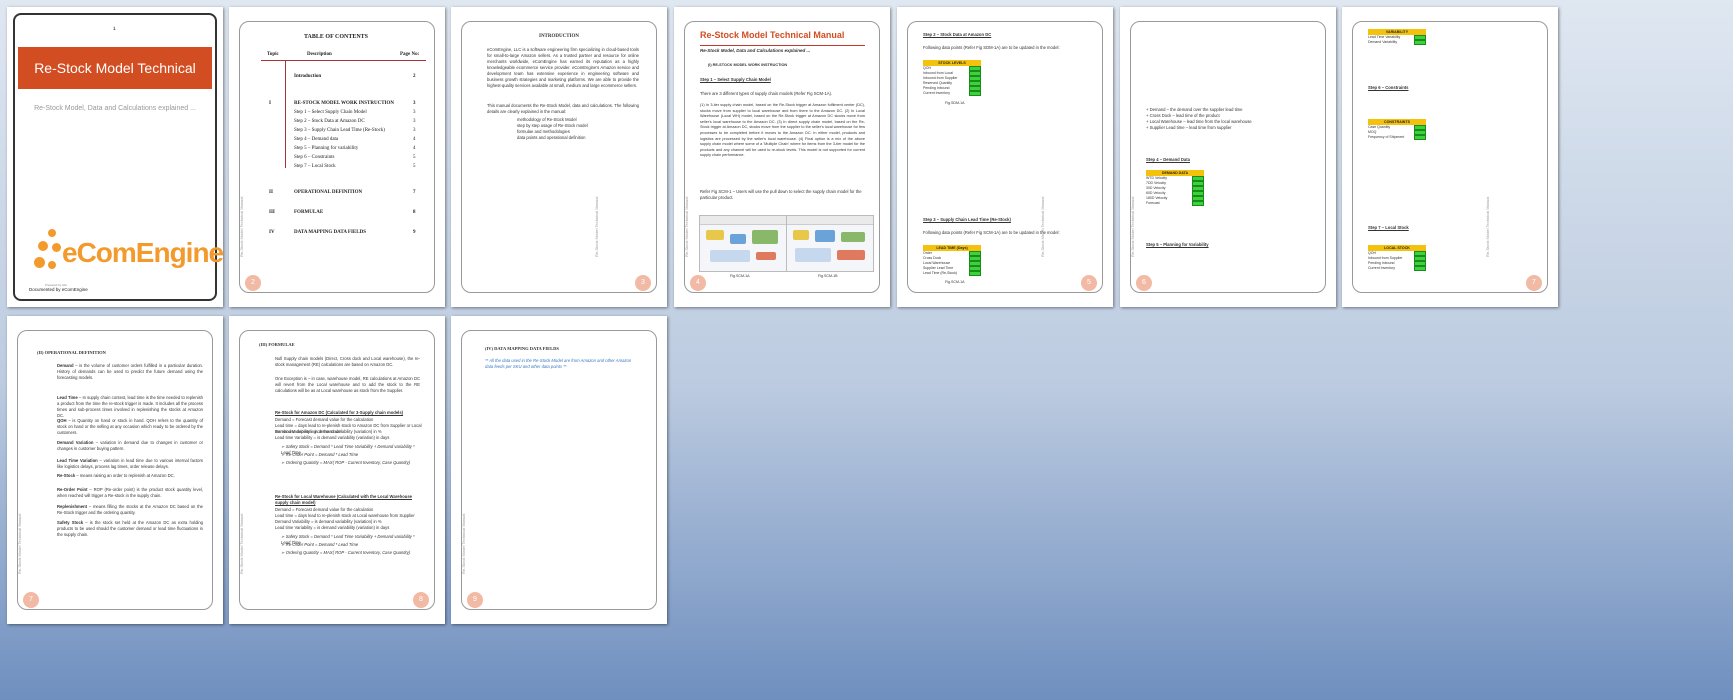 The image size is (1733, 700). What do you see at coordinates (410, 54) in the screenshot?
I see `toc-header-page: Page No:` at bounding box center [410, 54].